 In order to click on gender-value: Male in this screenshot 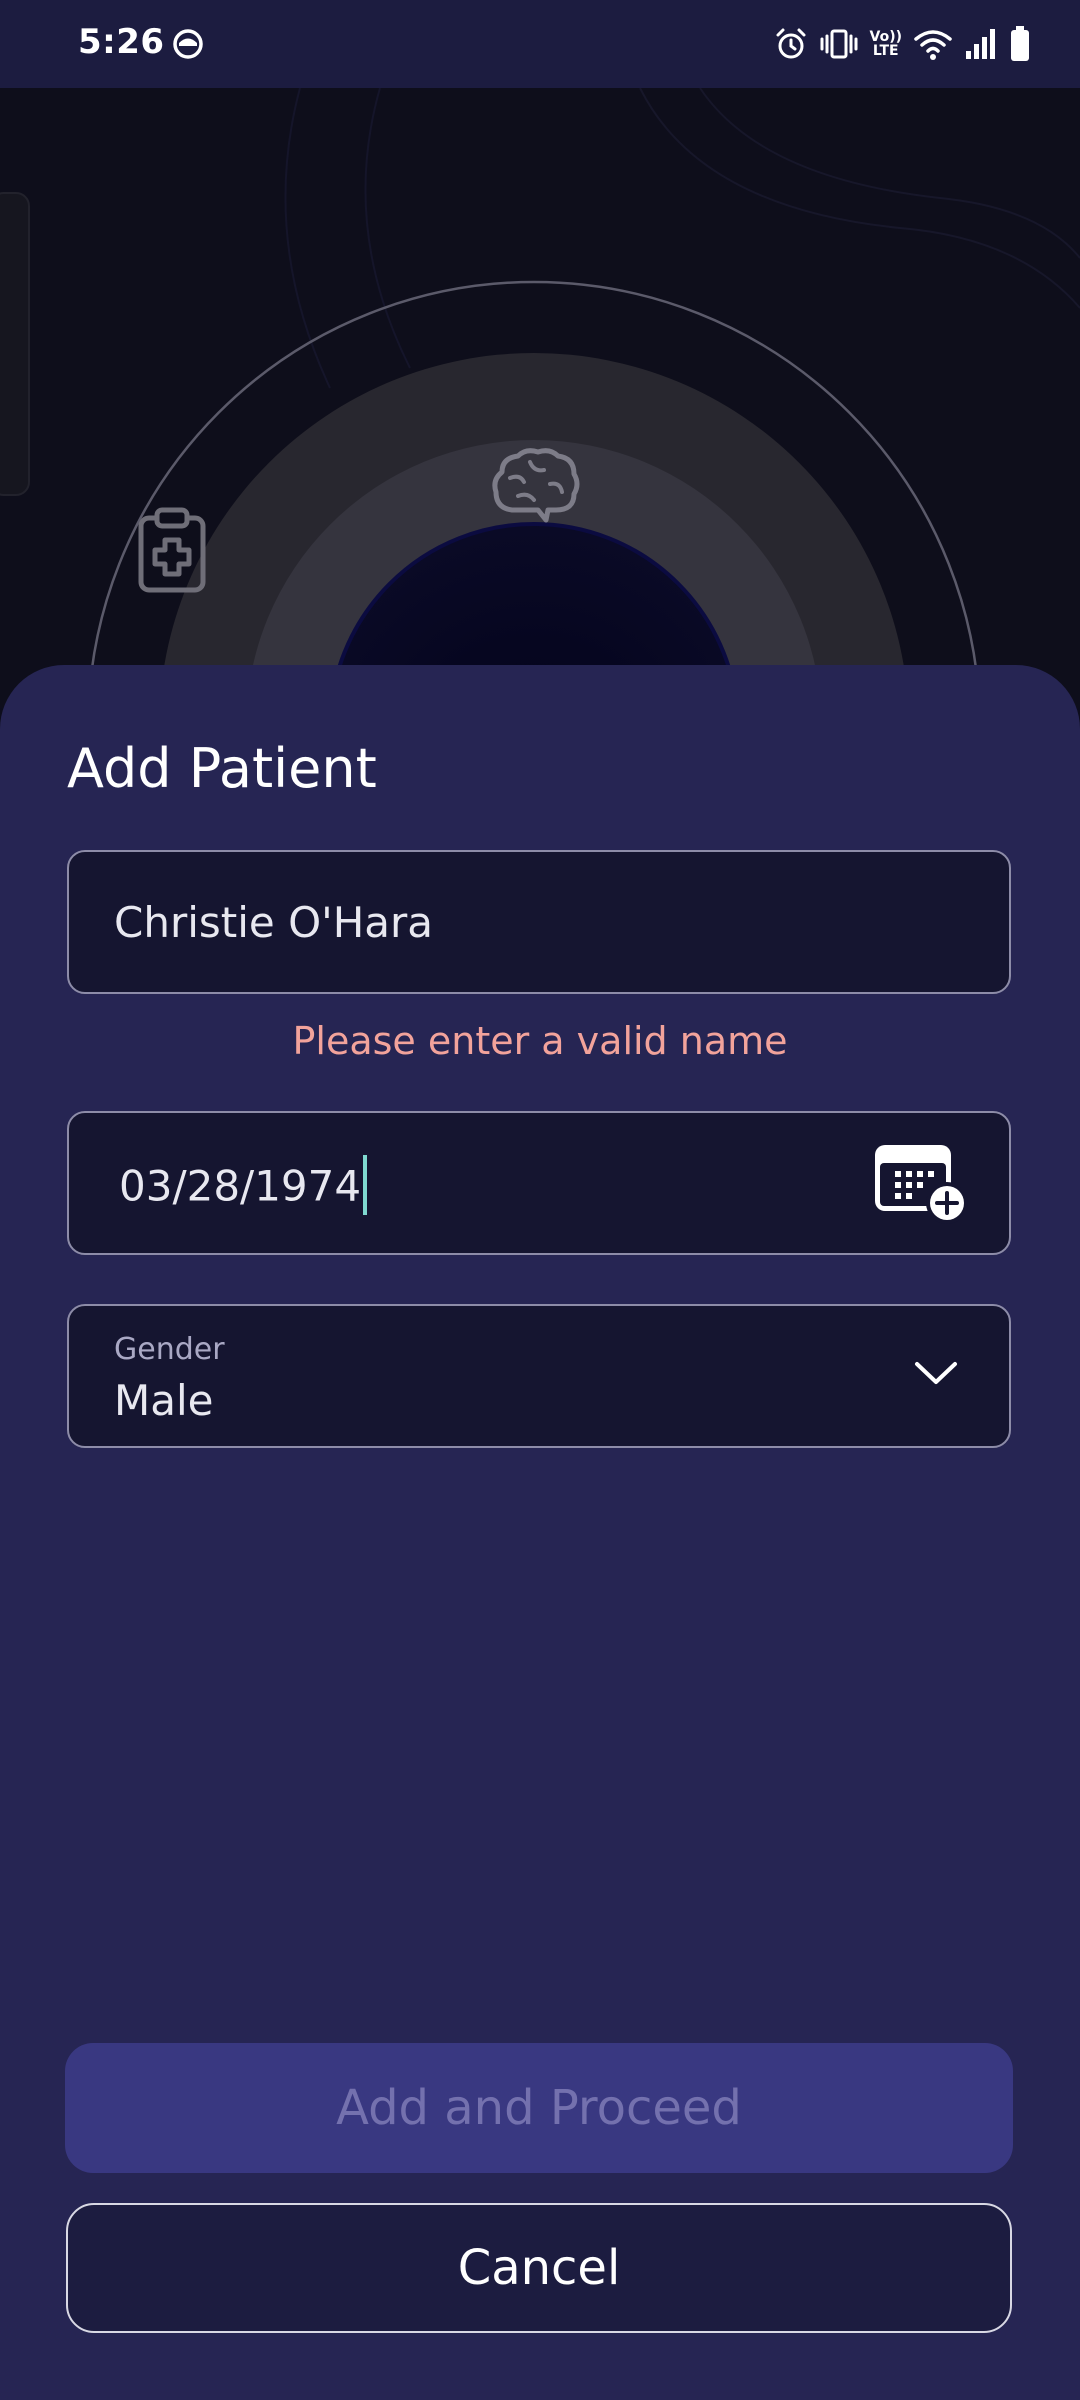, I will do `click(164, 1400)`.